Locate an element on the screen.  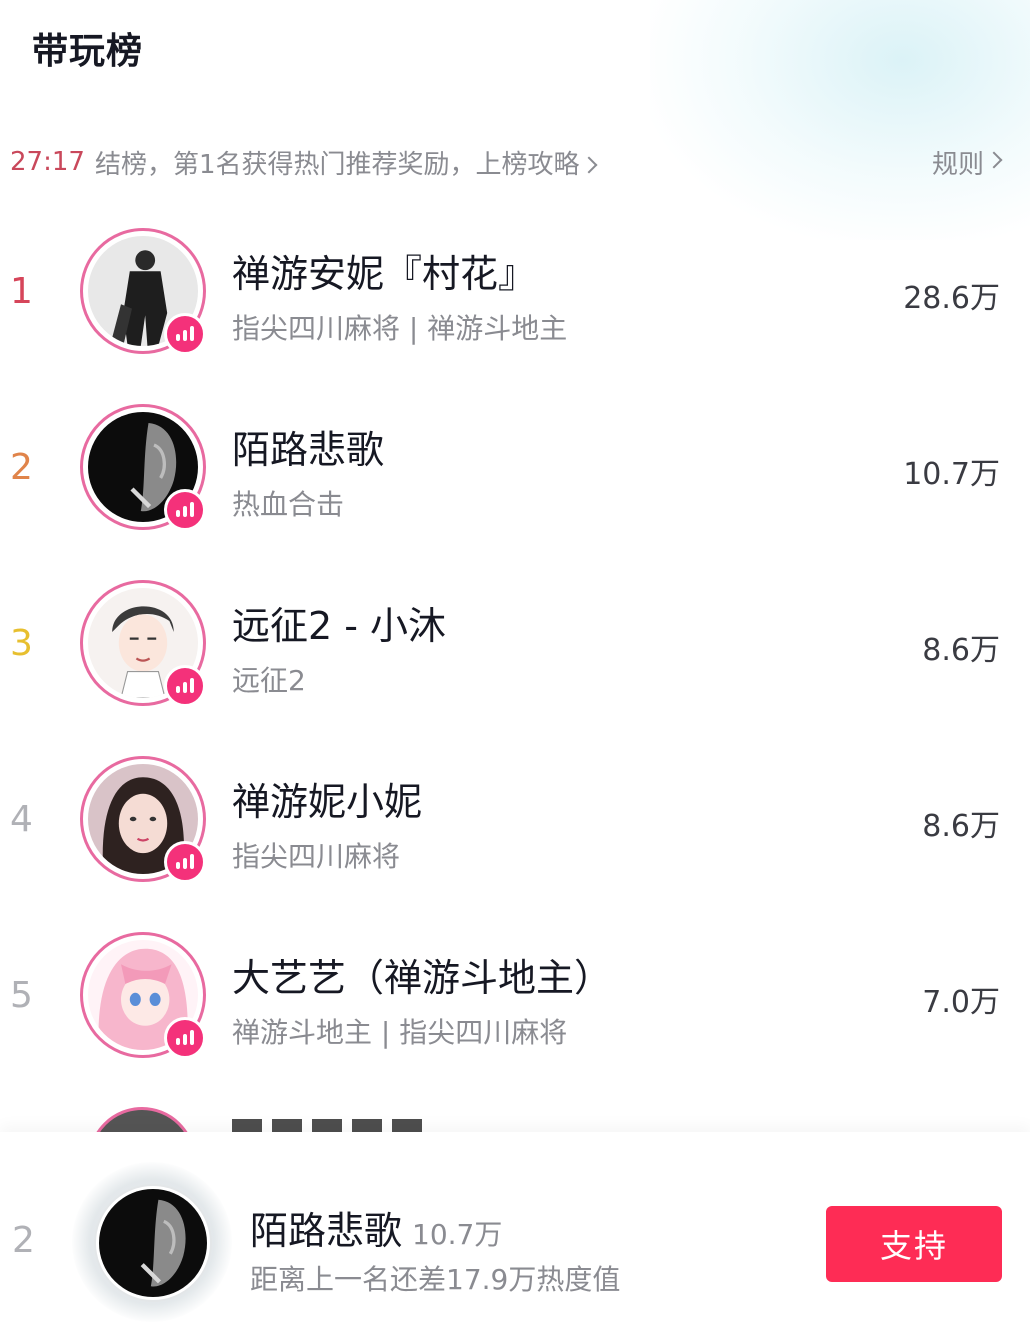
game-tags: 远征2 is located at coordinates (269, 680).